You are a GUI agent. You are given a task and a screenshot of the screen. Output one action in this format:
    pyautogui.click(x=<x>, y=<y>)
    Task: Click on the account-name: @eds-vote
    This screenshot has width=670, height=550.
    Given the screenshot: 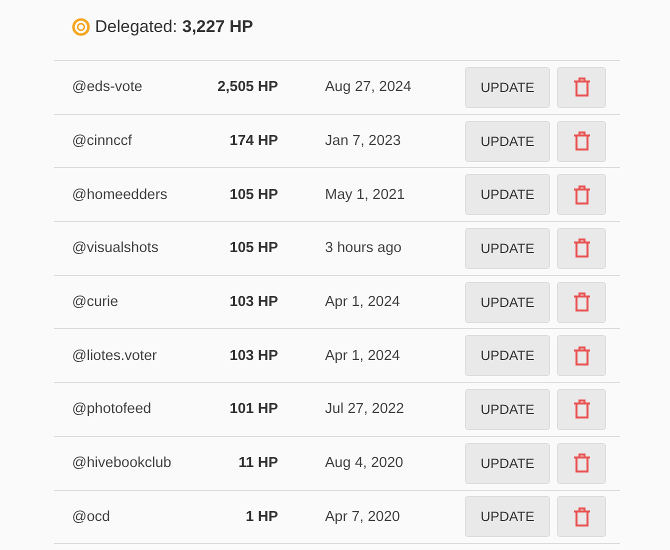 What is the action you would take?
    pyautogui.click(x=107, y=87)
    